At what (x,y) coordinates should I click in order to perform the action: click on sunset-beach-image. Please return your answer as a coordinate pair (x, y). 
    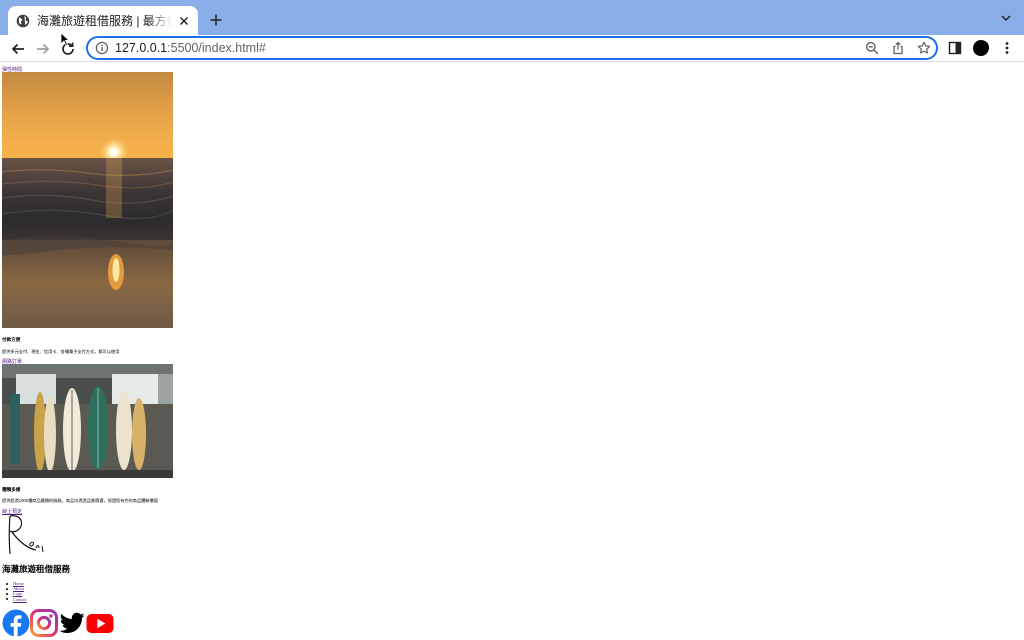
    Looking at the image, I should click on (87, 200).